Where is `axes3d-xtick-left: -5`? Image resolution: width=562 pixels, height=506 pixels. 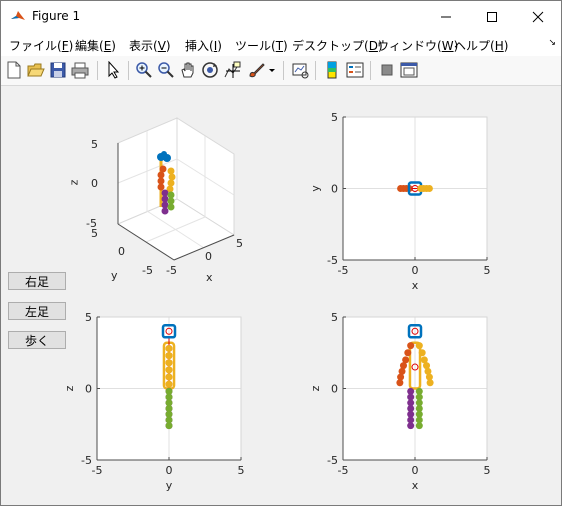 axes3d-xtick-left: -5 is located at coordinates (171, 270).